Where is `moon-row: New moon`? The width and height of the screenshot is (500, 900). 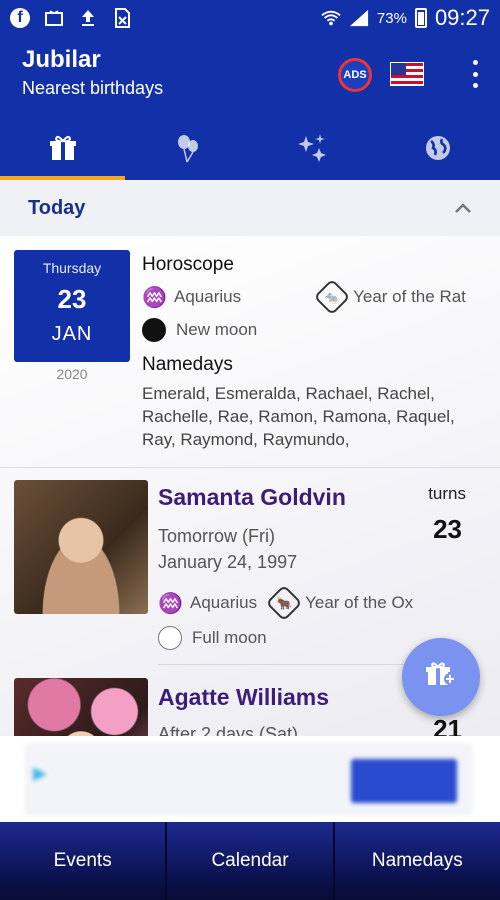 moon-row: New moon is located at coordinates (315, 330).